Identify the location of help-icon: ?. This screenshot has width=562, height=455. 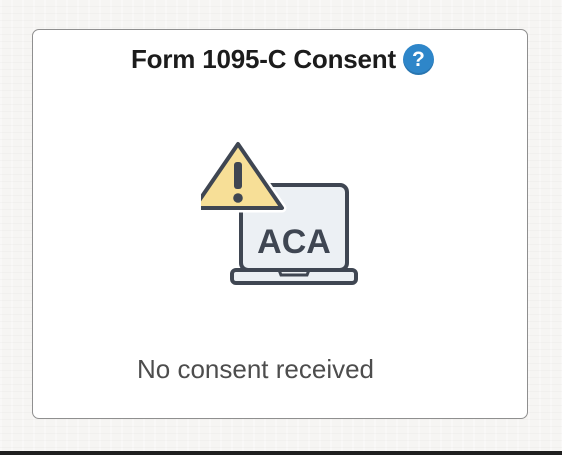
(418, 59).